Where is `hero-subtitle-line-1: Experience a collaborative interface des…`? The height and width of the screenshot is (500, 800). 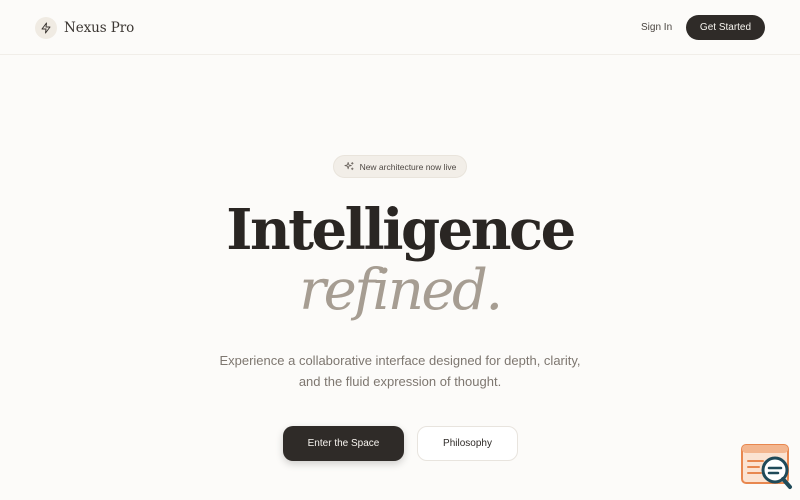 hero-subtitle-line-1: Experience a collaborative interface des… is located at coordinates (400, 360).